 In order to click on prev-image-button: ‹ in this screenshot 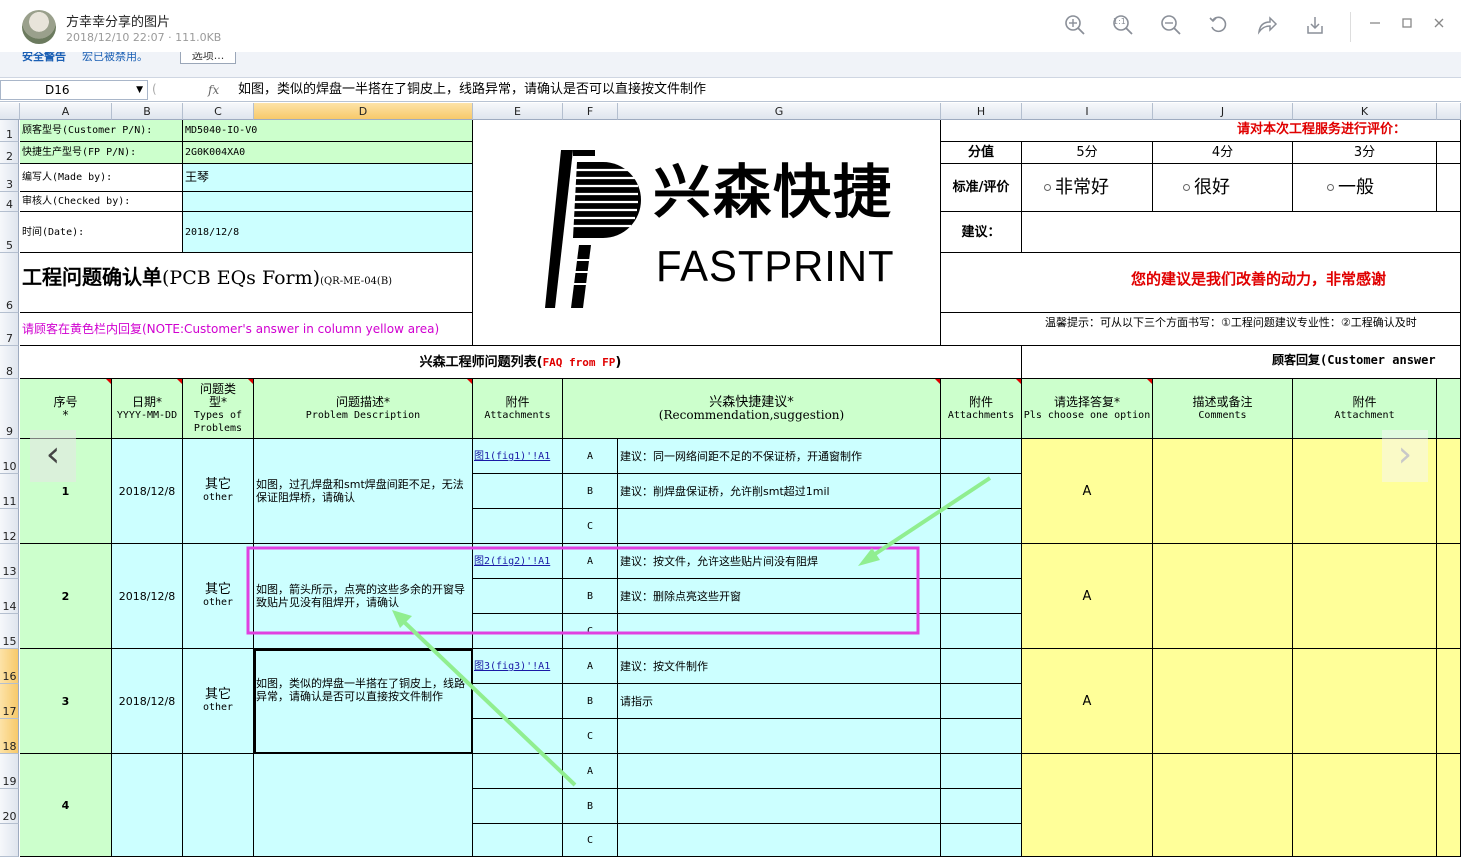, I will do `click(53, 456)`.